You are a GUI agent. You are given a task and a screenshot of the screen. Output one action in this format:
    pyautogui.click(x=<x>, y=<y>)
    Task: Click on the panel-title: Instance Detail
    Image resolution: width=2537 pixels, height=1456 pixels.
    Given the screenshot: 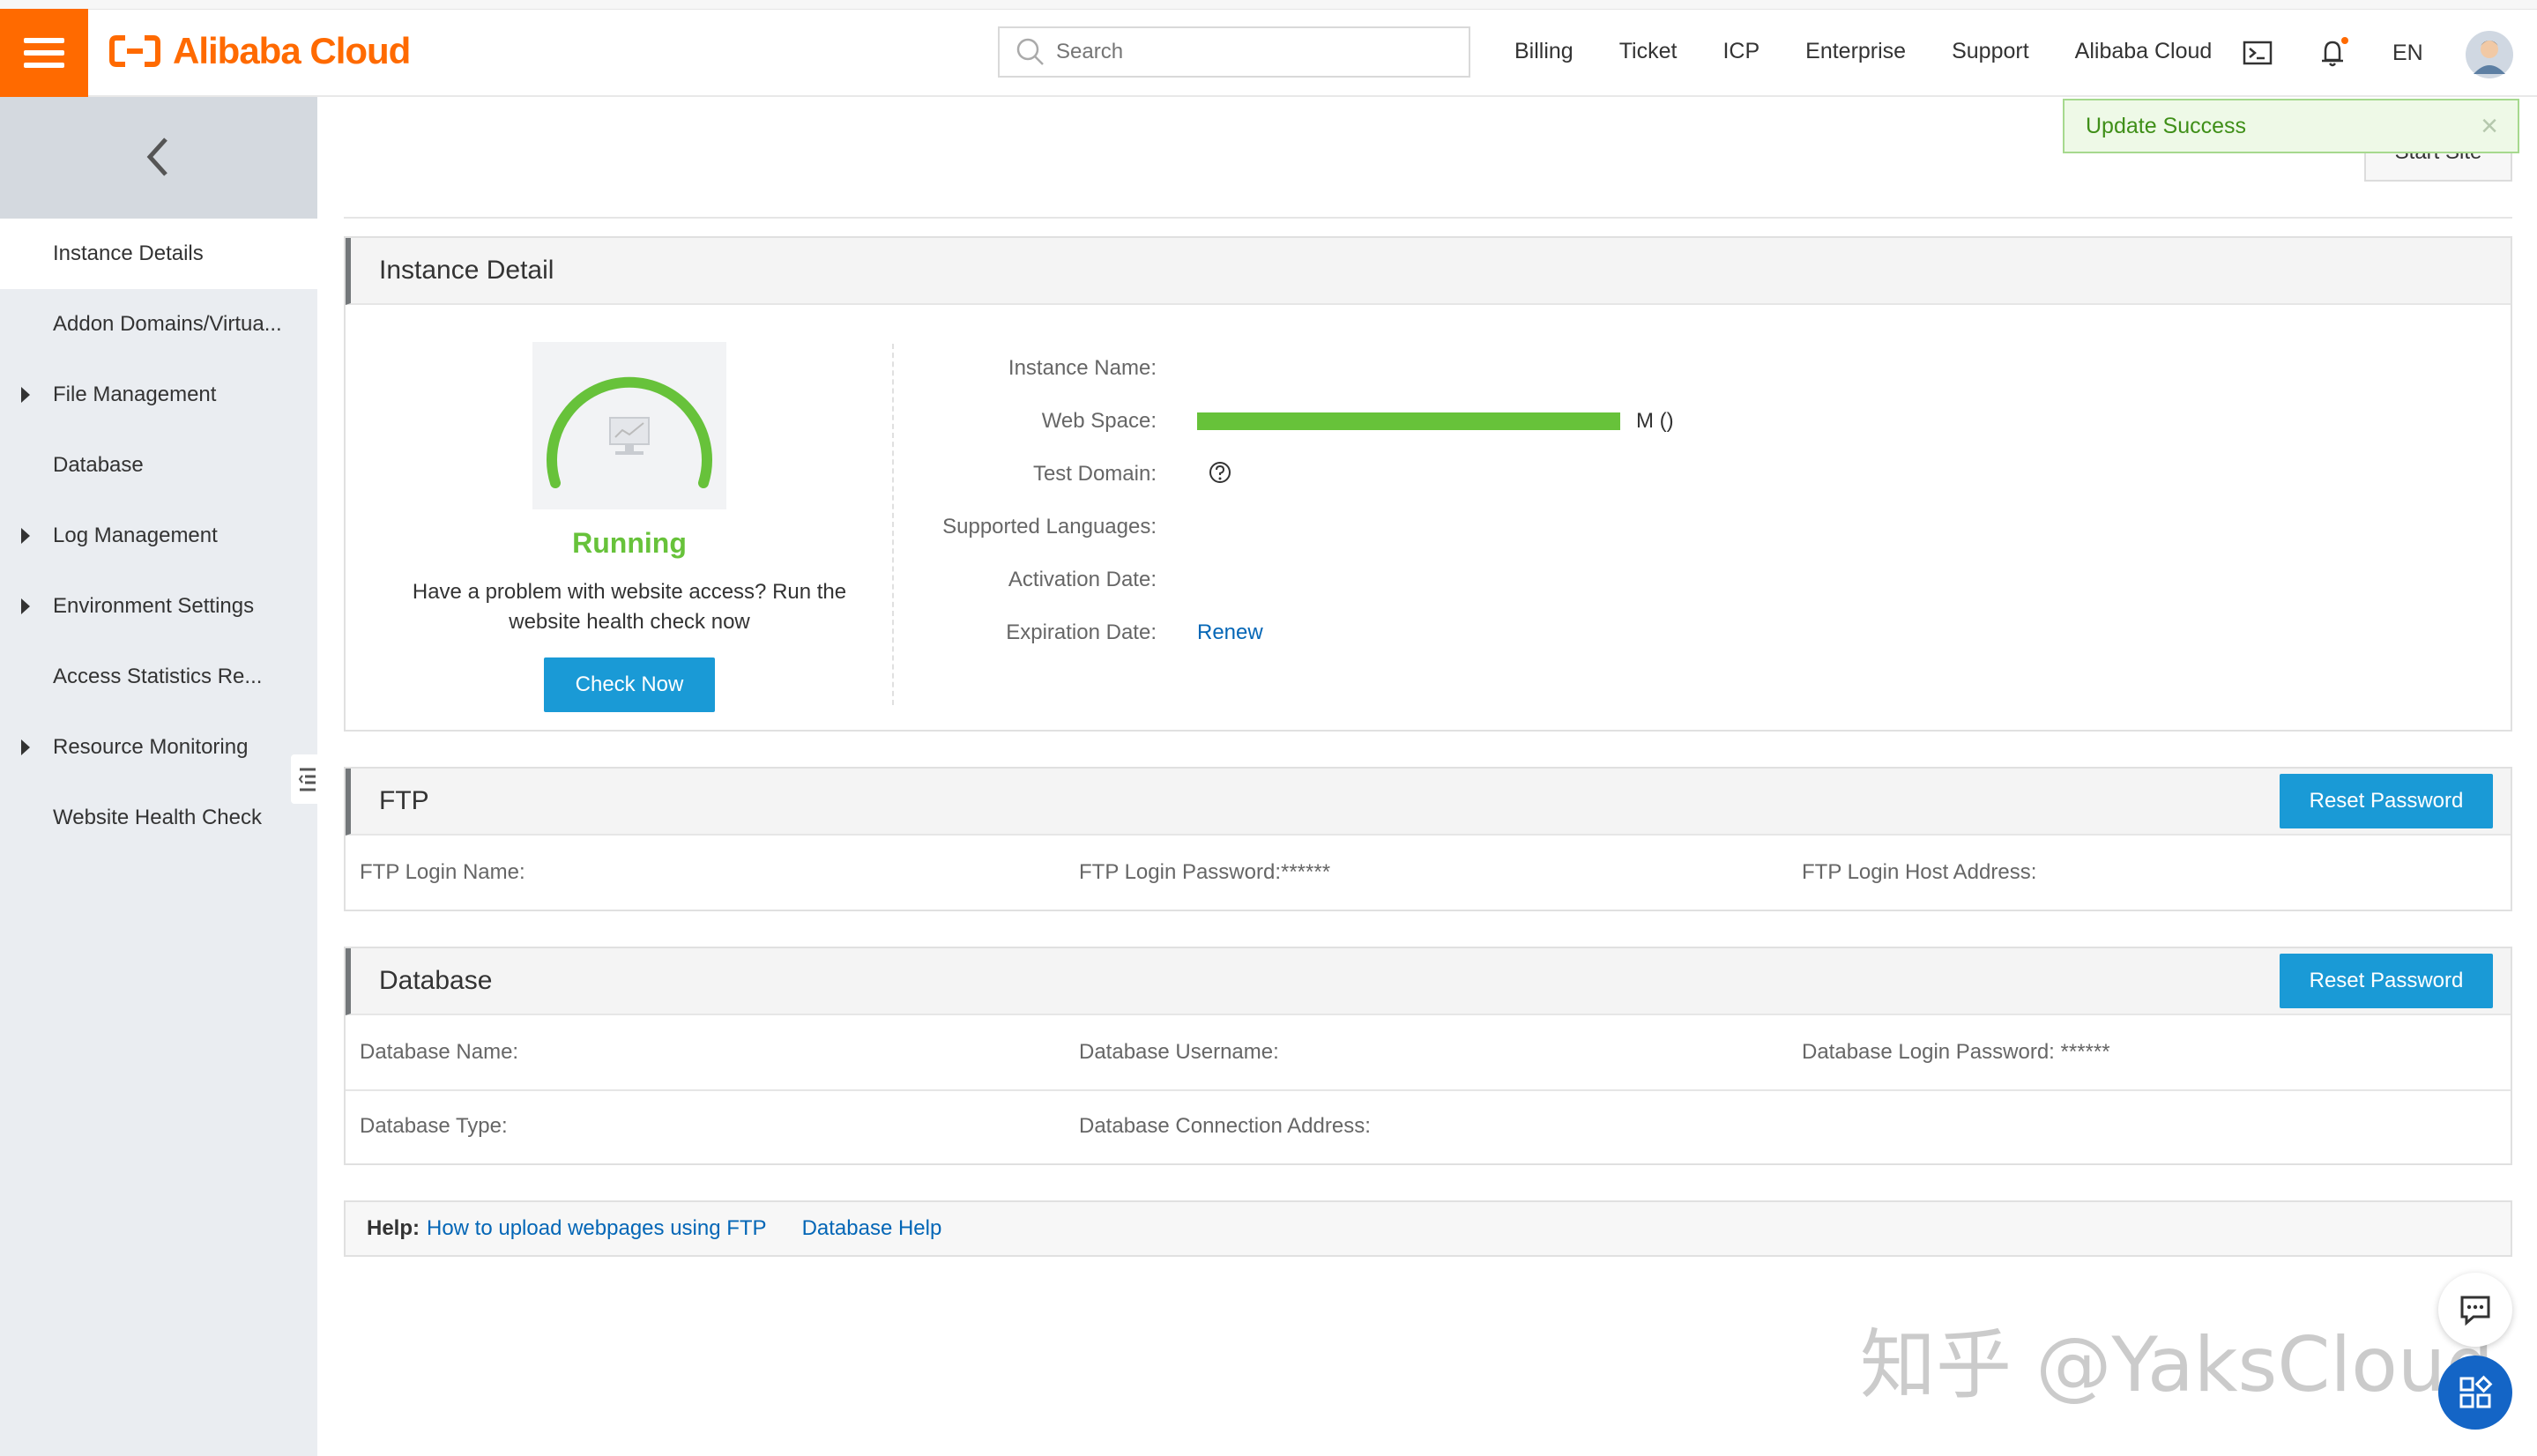 What is the action you would take?
    pyautogui.click(x=466, y=270)
    